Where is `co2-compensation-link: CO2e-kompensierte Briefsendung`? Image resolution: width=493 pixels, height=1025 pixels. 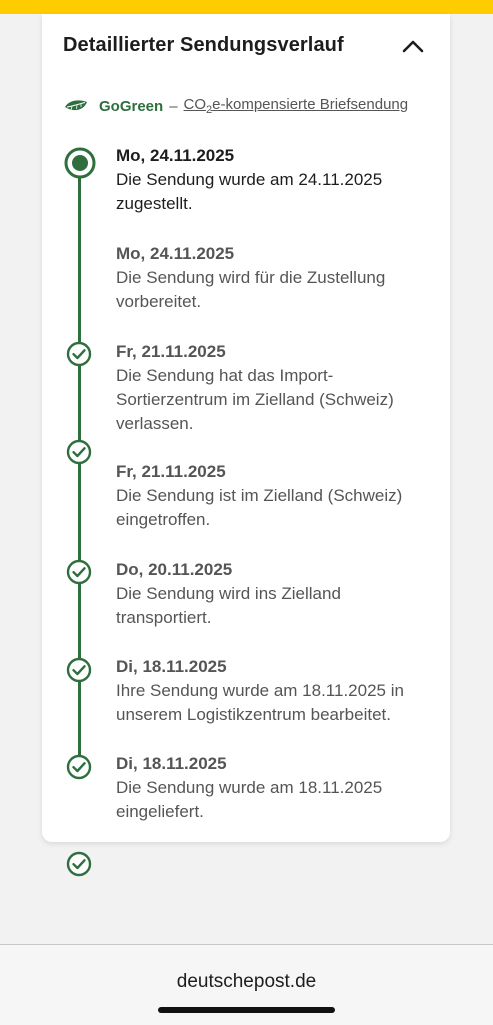
co2-compensation-link: CO2e-kompensierte Briefsendung is located at coordinates (296, 106).